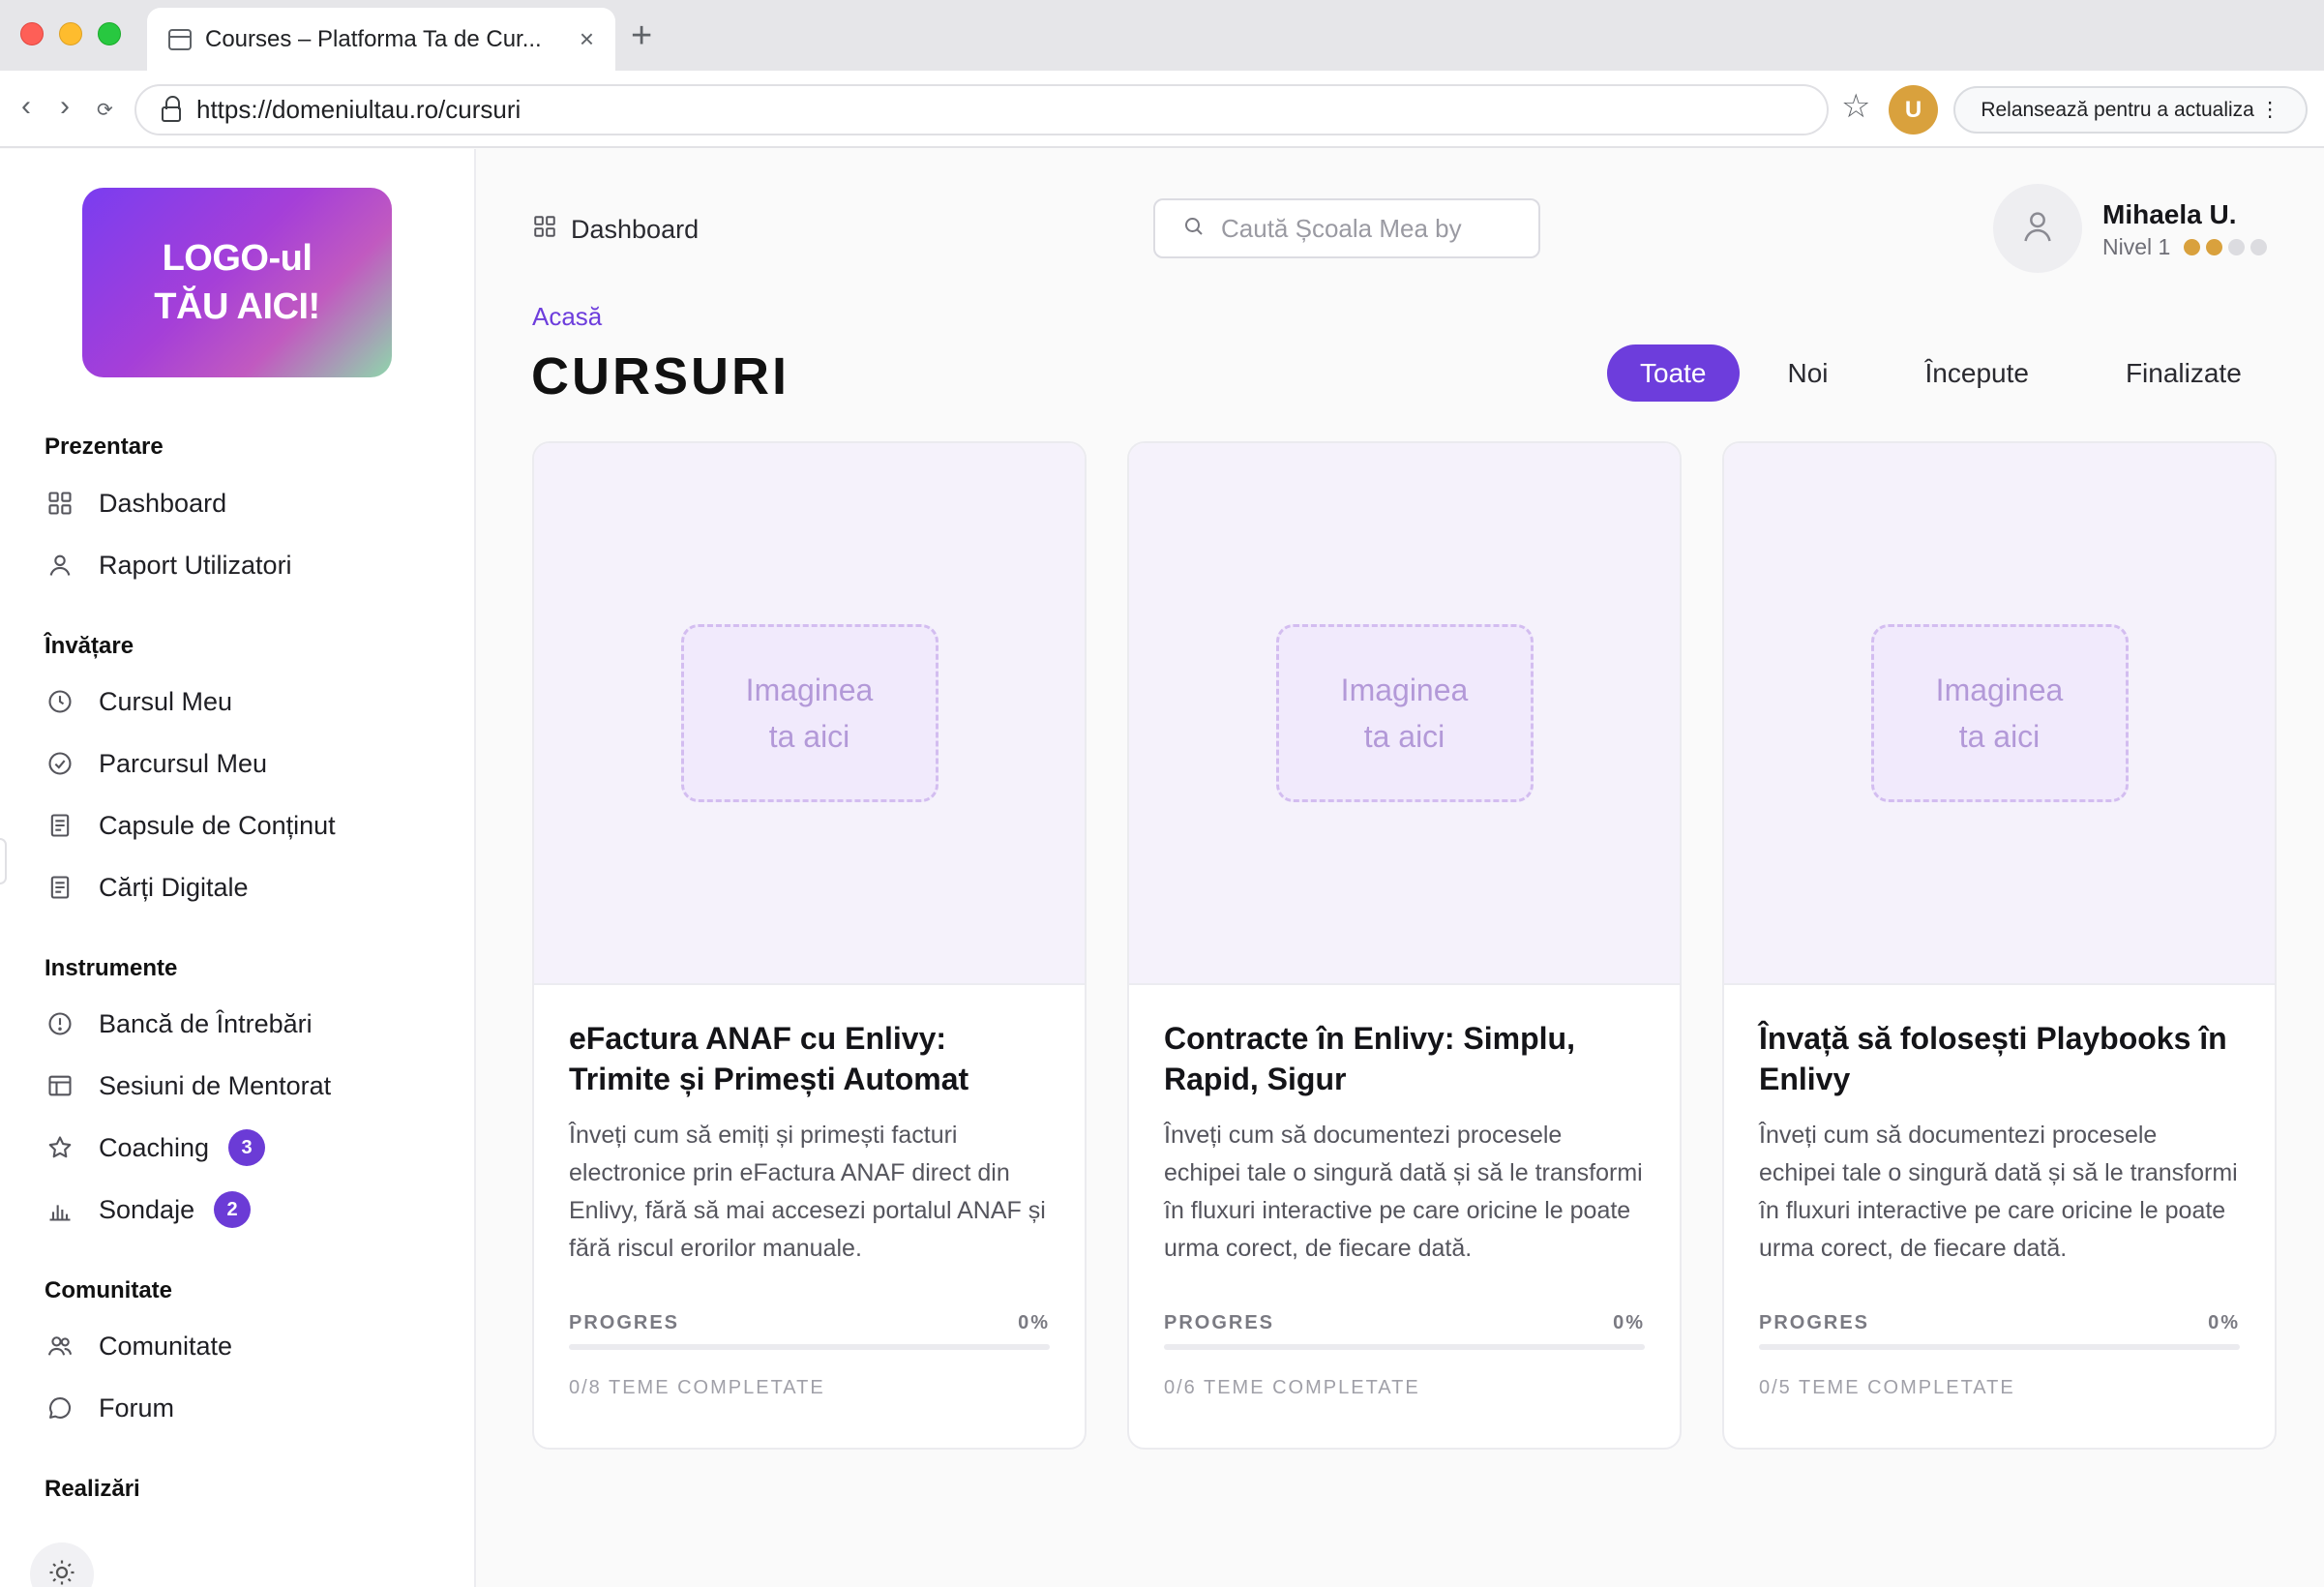  Describe the element at coordinates (587, 39) in the screenshot. I see `tab-close-icon: ×` at that location.